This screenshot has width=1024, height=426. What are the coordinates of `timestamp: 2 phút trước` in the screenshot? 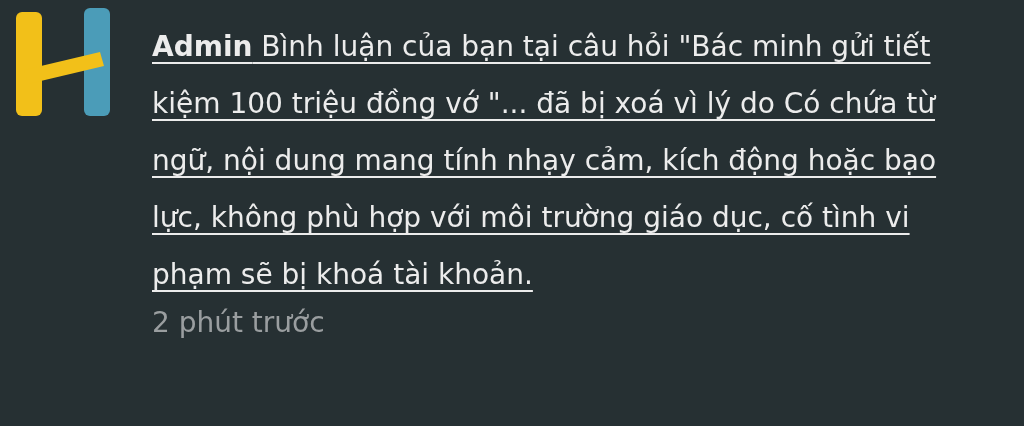 It's located at (239, 323).